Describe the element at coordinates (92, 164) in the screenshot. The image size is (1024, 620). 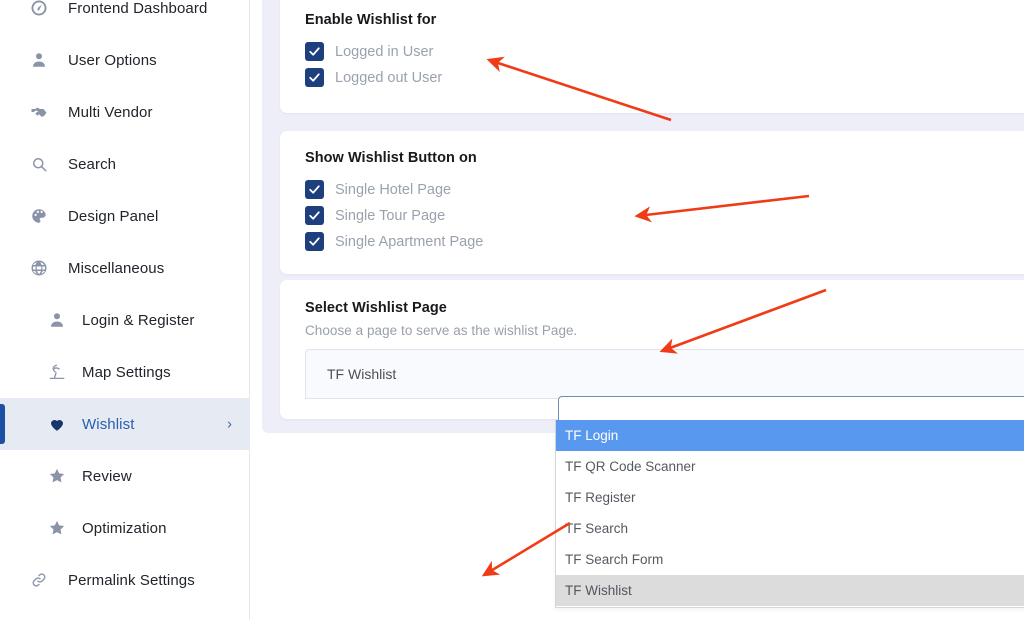
I see `sidebar-item-label: Search` at that location.